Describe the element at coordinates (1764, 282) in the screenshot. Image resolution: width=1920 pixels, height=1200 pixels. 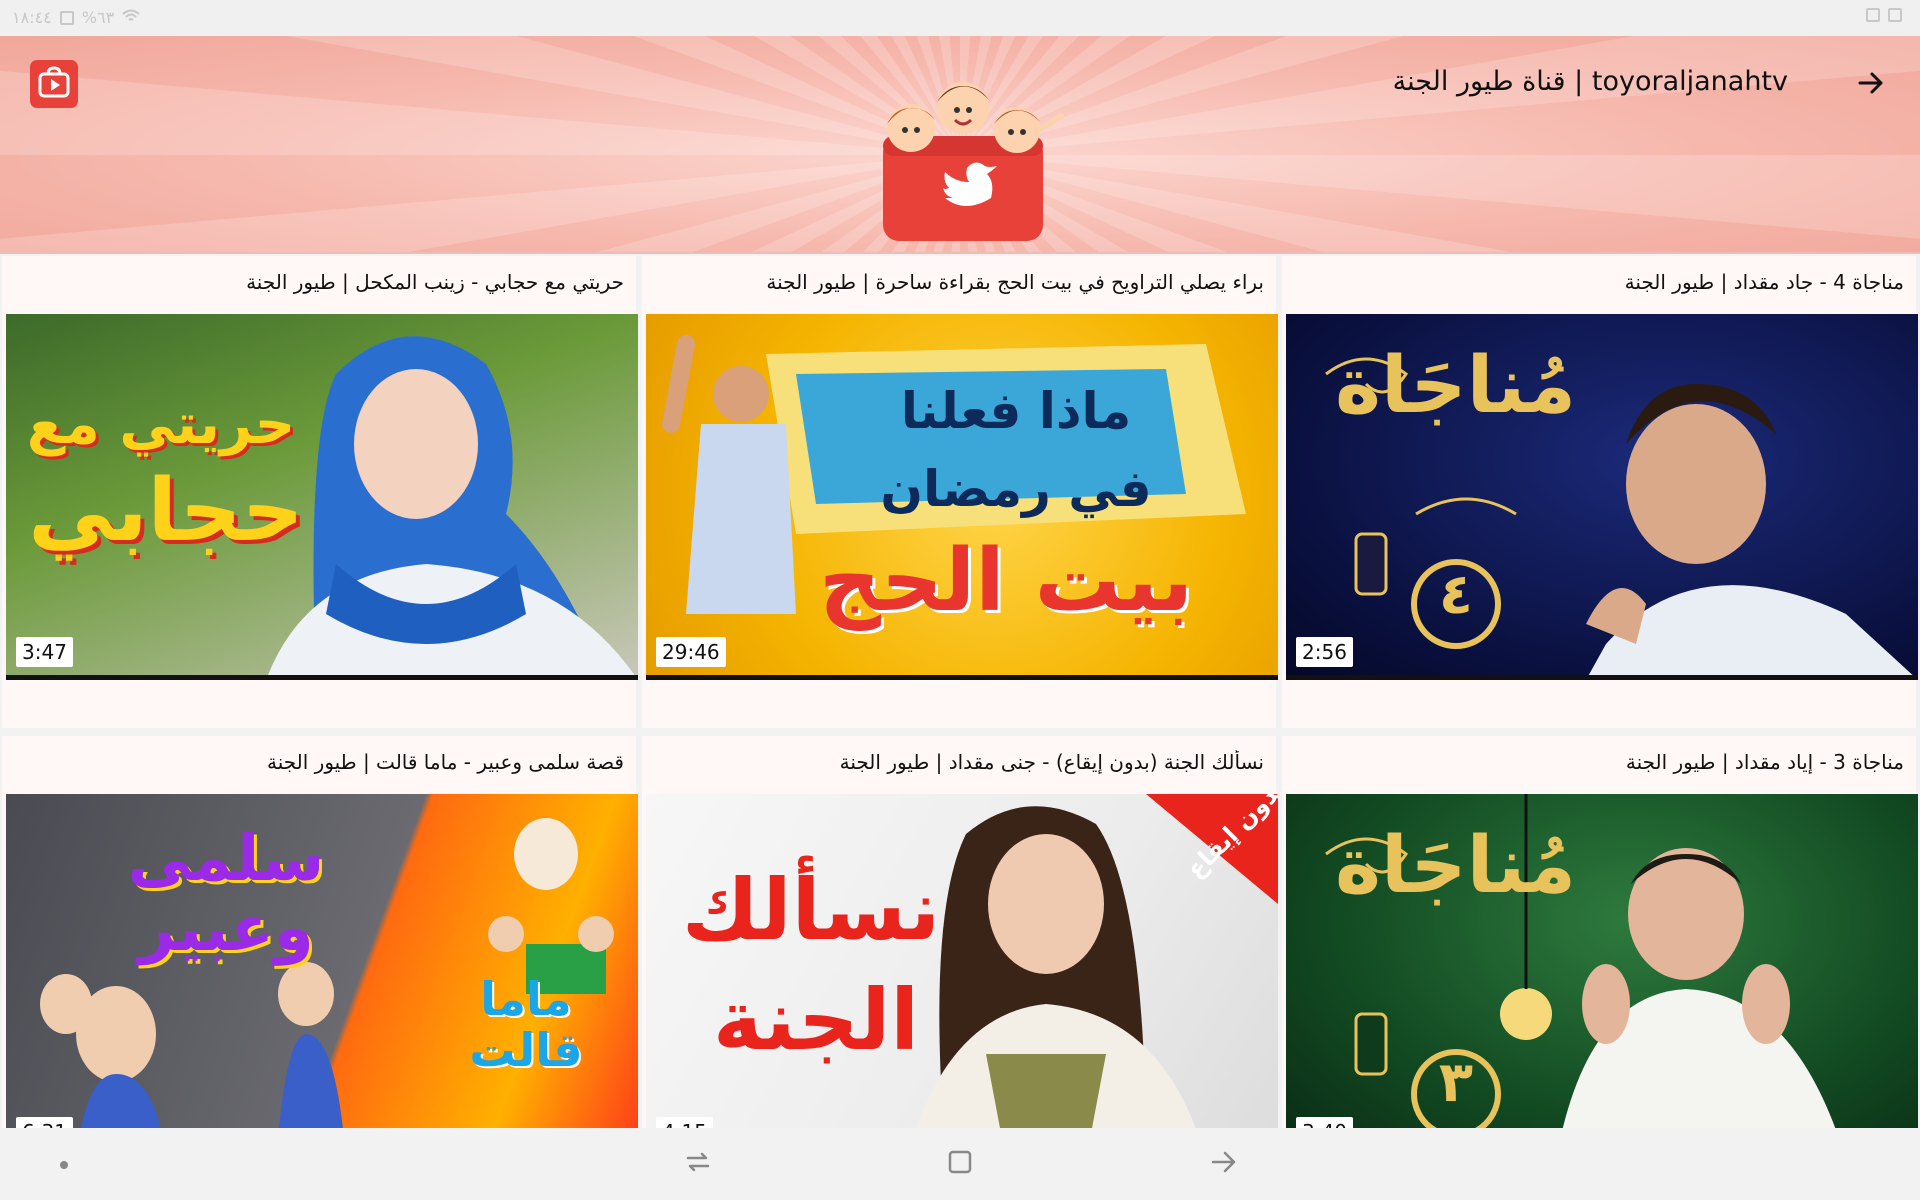
I see `video-title: مناجاة 4 - جاد مقداد | طيور الجنة` at that location.